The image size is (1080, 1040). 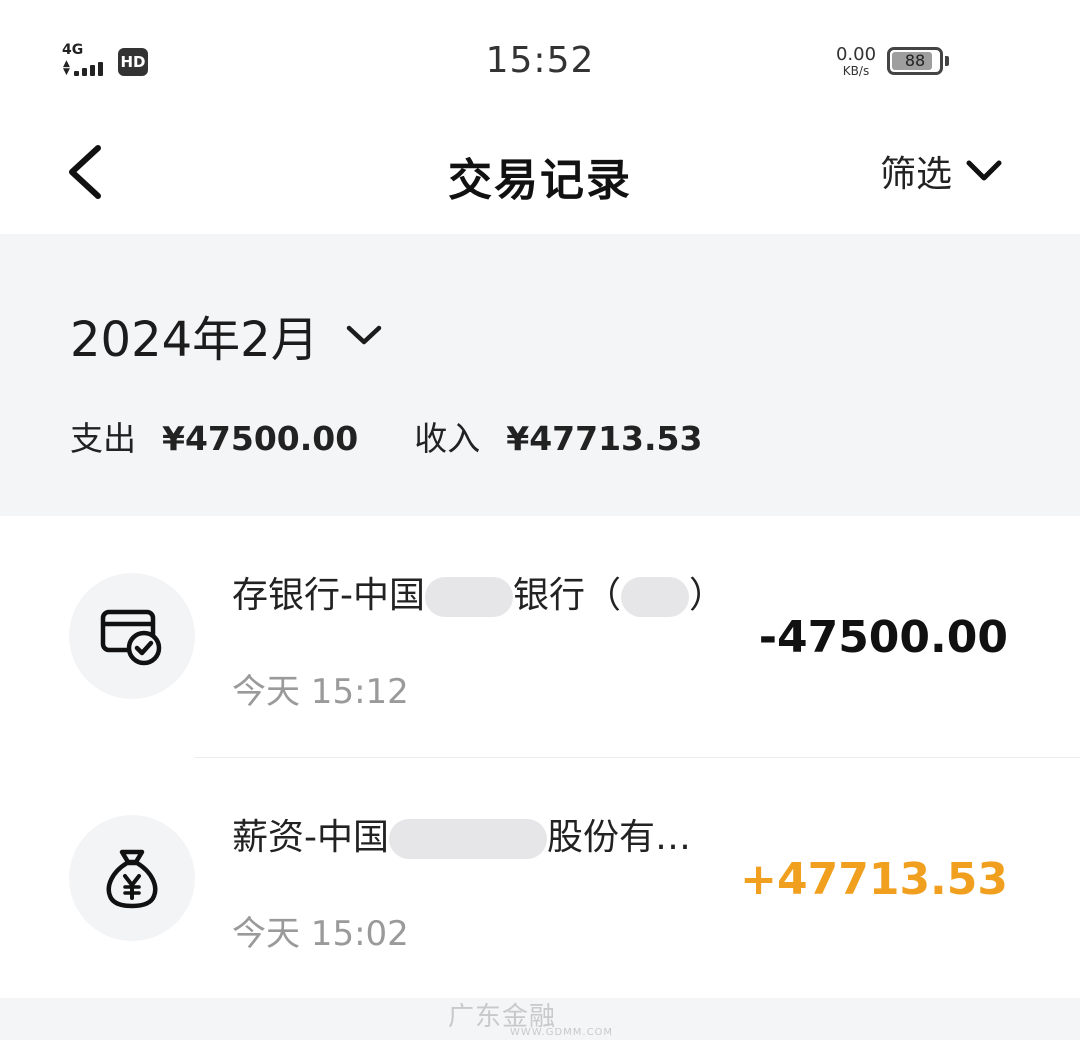 I want to click on transaction-time: 今天 15:12, so click(x=320, y=692).